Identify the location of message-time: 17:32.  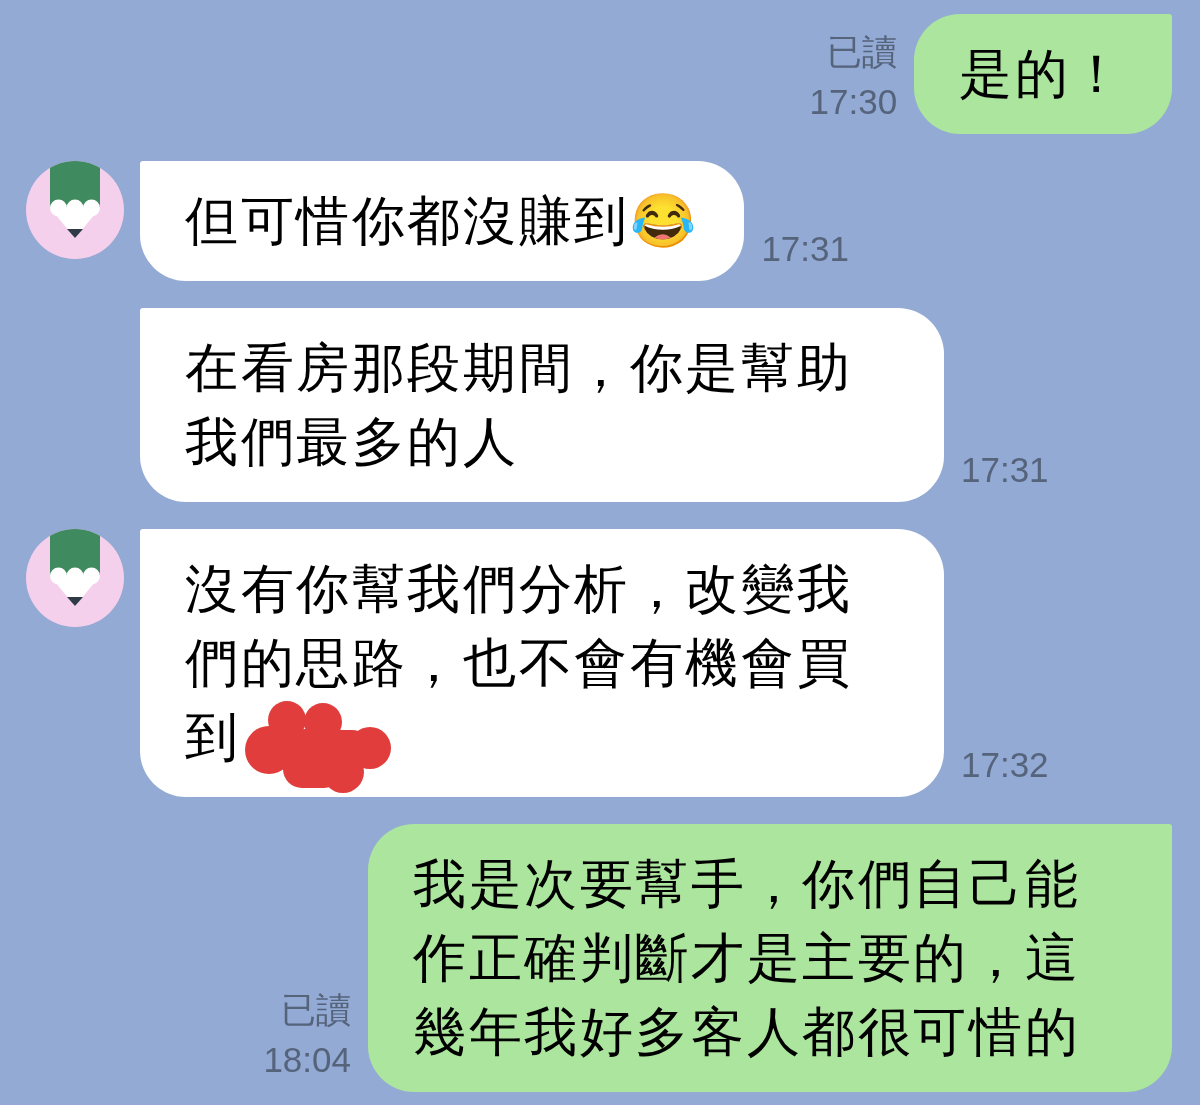
(1005, 765).